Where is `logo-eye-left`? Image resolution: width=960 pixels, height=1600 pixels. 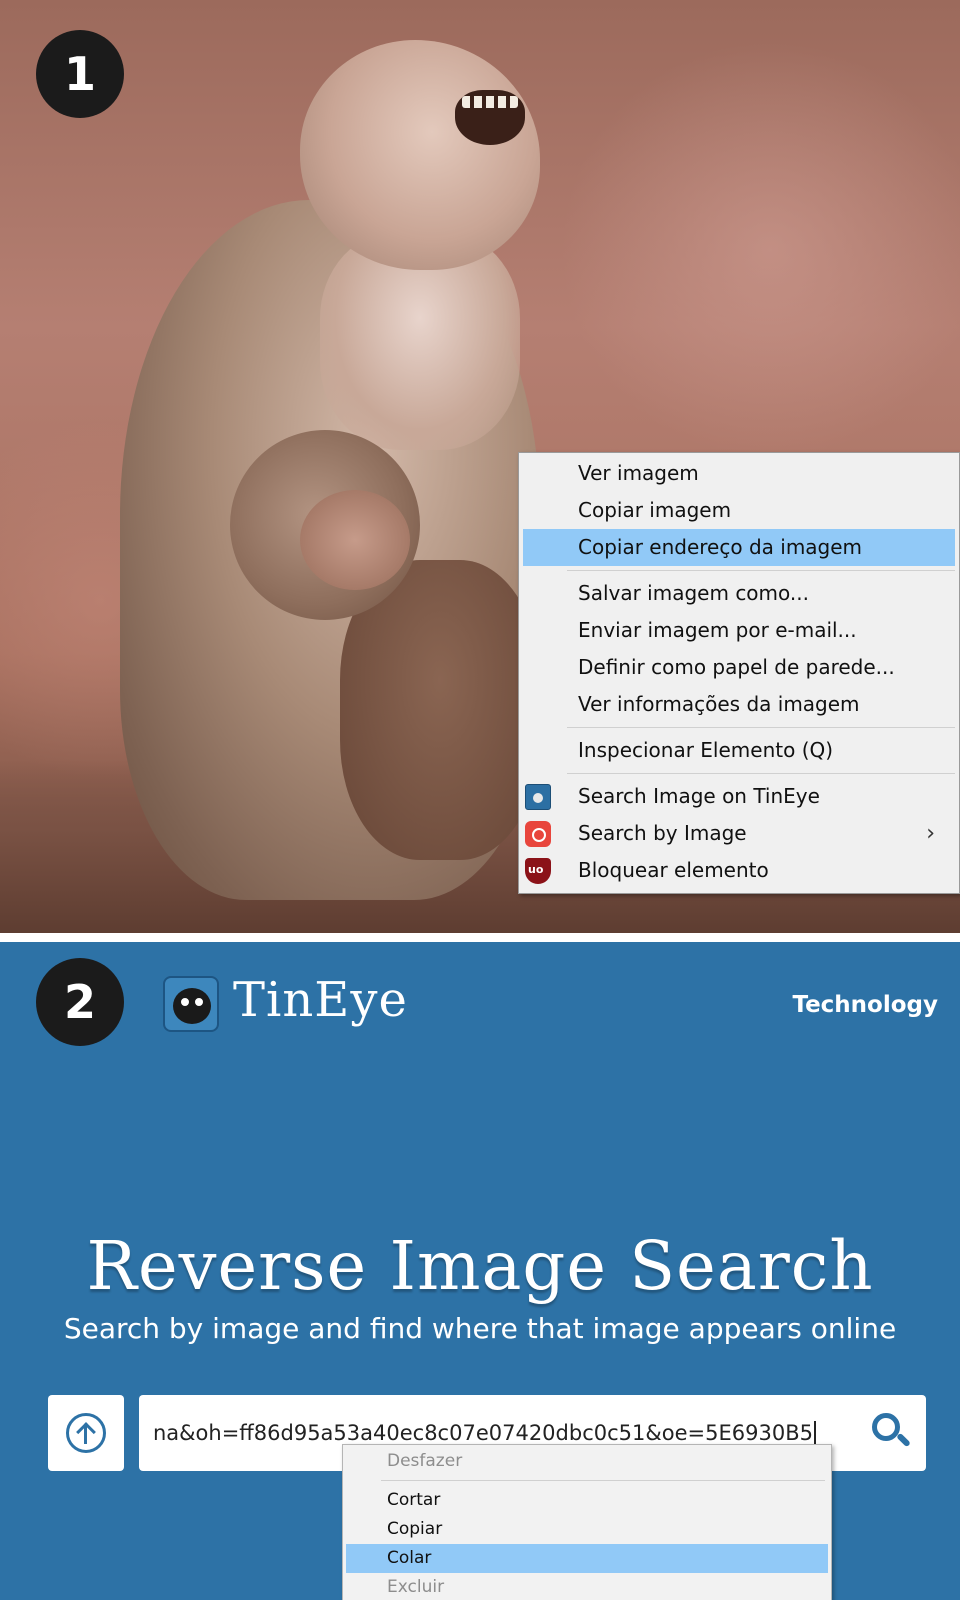
logo-eye-left is located at coordinates (185, 1002).